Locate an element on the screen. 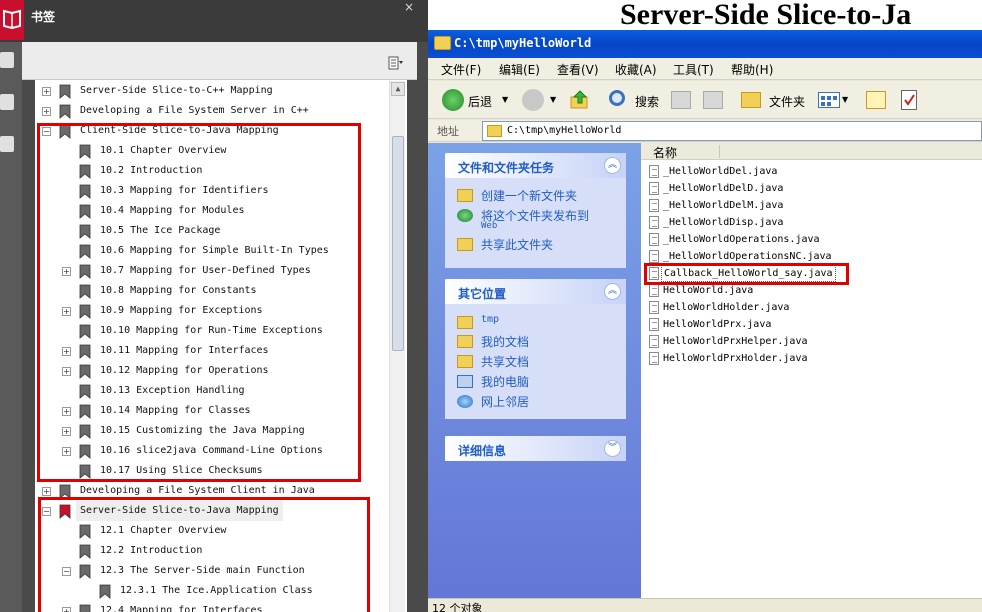  file-name: HelloWorldPrxHolder.java is located at coordinates (735, 358).